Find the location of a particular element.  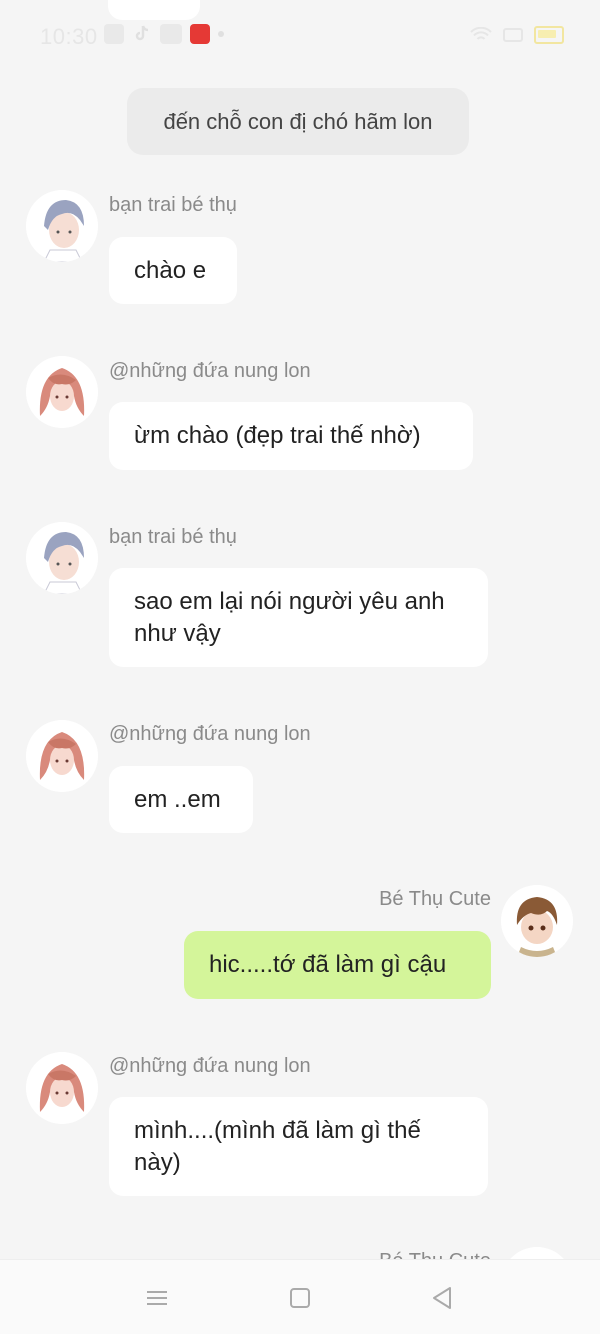

status-time: 10:30 is located at coordinates (69, 36).